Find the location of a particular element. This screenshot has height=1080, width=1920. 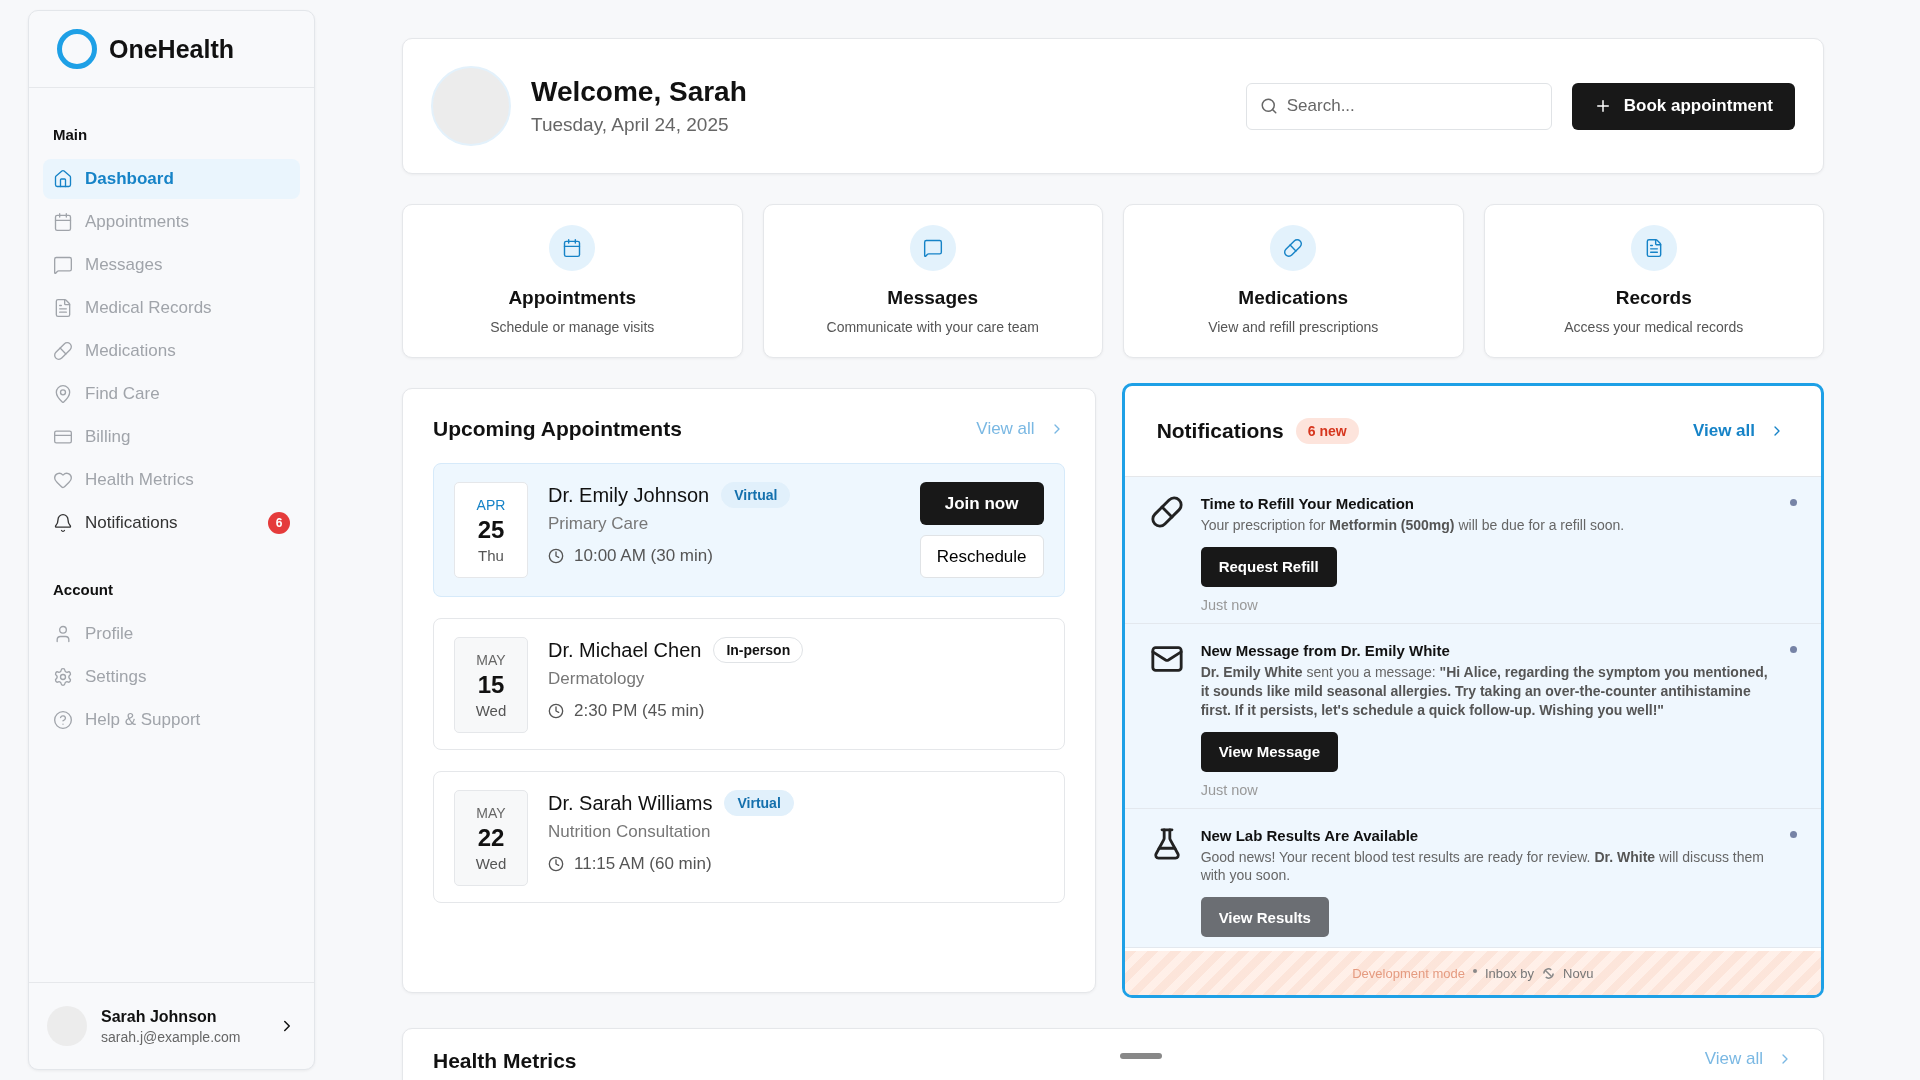

vendor-logo-icon is located at coordinates (1549, 973).